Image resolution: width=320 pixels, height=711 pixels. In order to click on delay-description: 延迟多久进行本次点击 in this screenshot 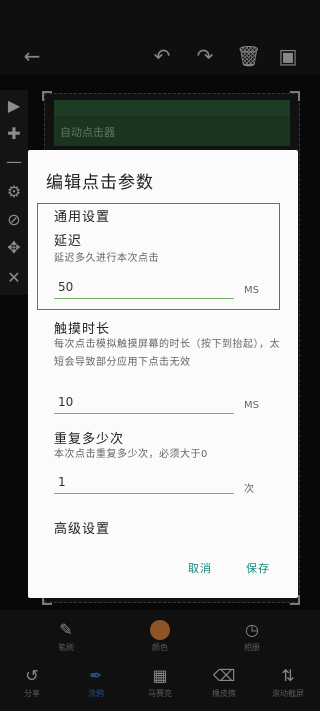, I will do `click(106, 258)`.